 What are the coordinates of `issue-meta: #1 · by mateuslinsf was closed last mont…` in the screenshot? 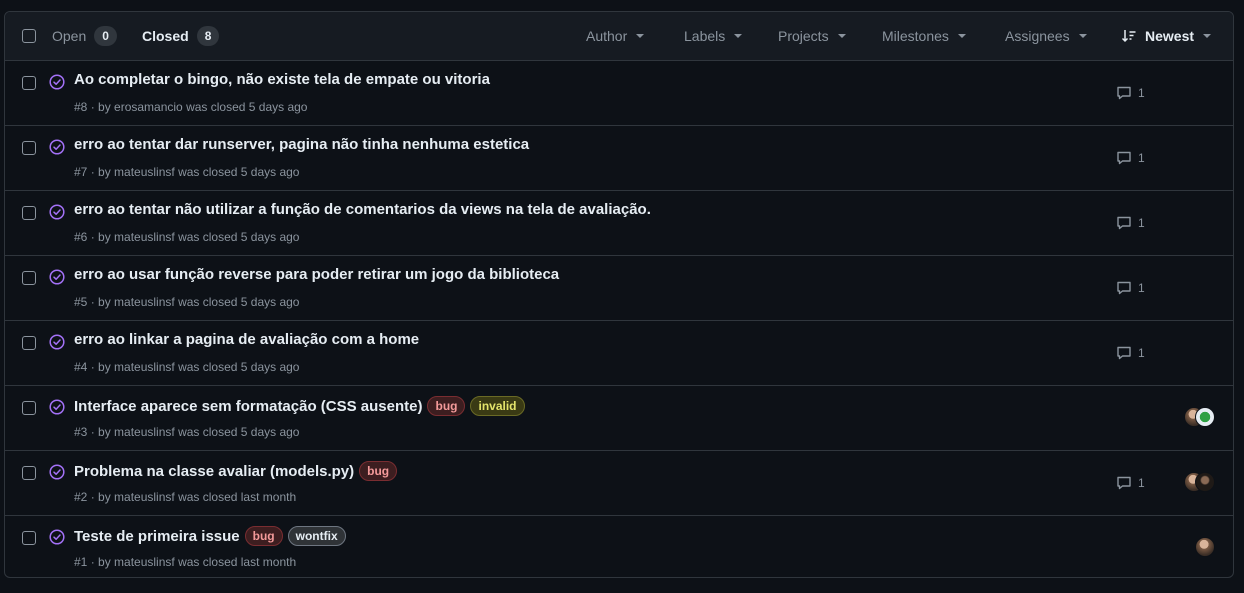 It's located at (185, 562).